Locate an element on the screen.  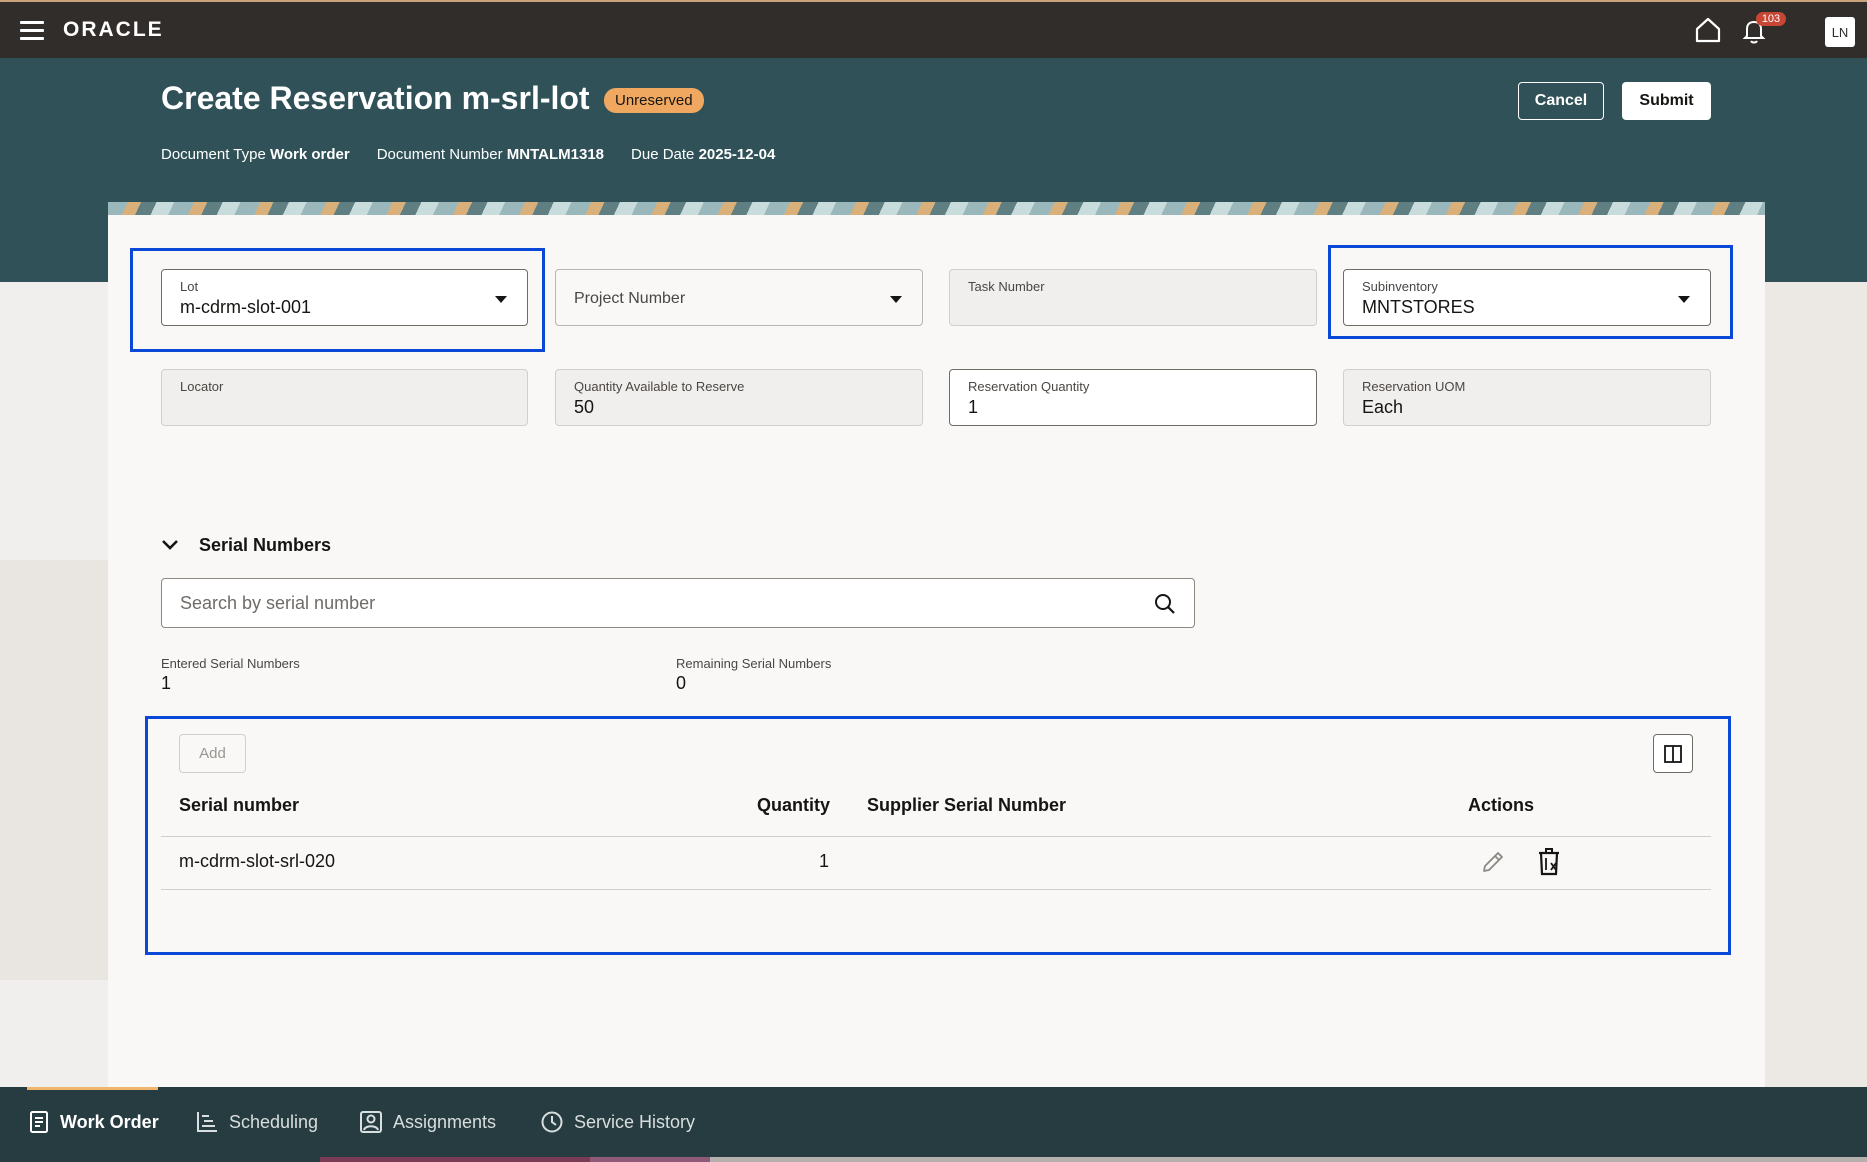
entered-serials-label: Entered Serial Numbers is located at coordinates (230, 663).